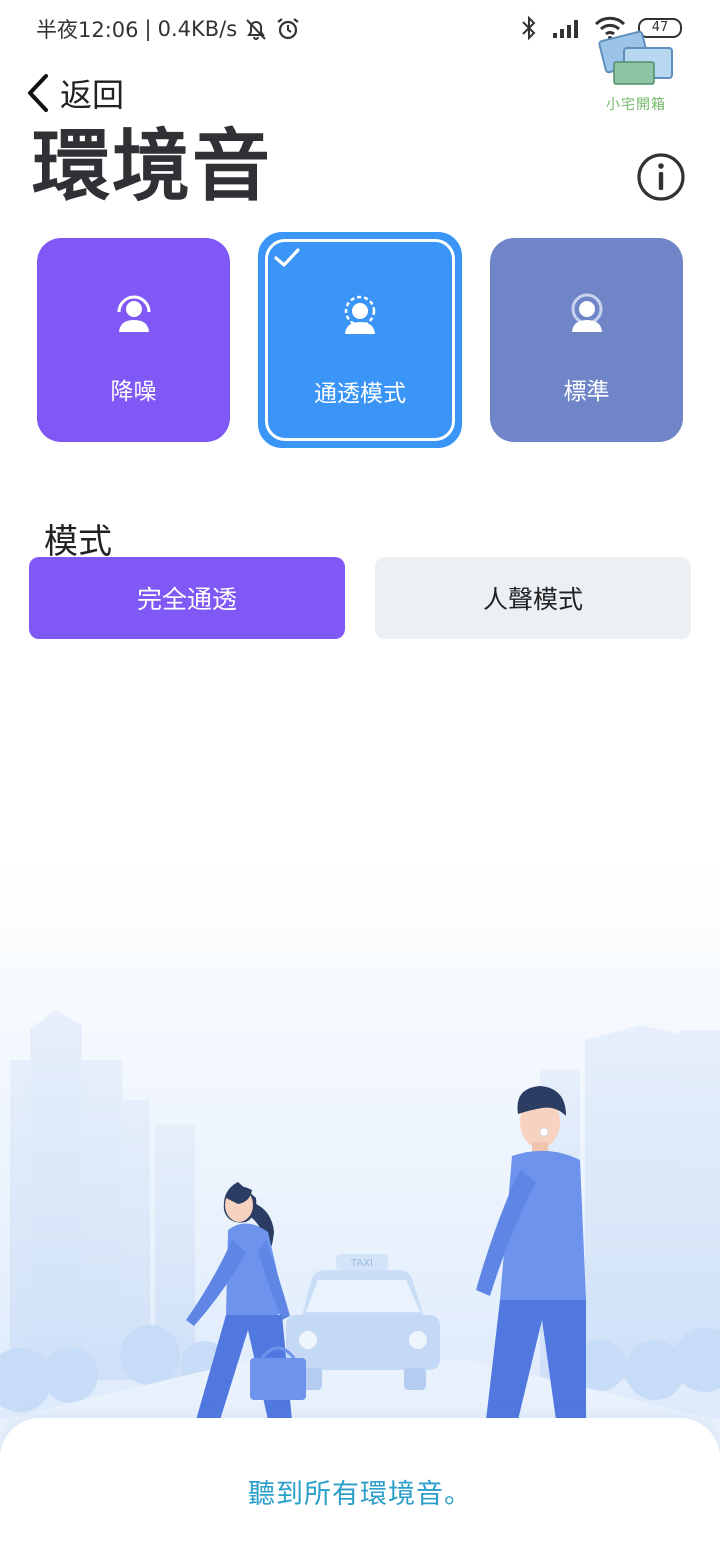  What do you see at coordinates (187, 598) in the screenshot?
I see `full-transparency-button: 完全通透` at bounding box center [187, 598].